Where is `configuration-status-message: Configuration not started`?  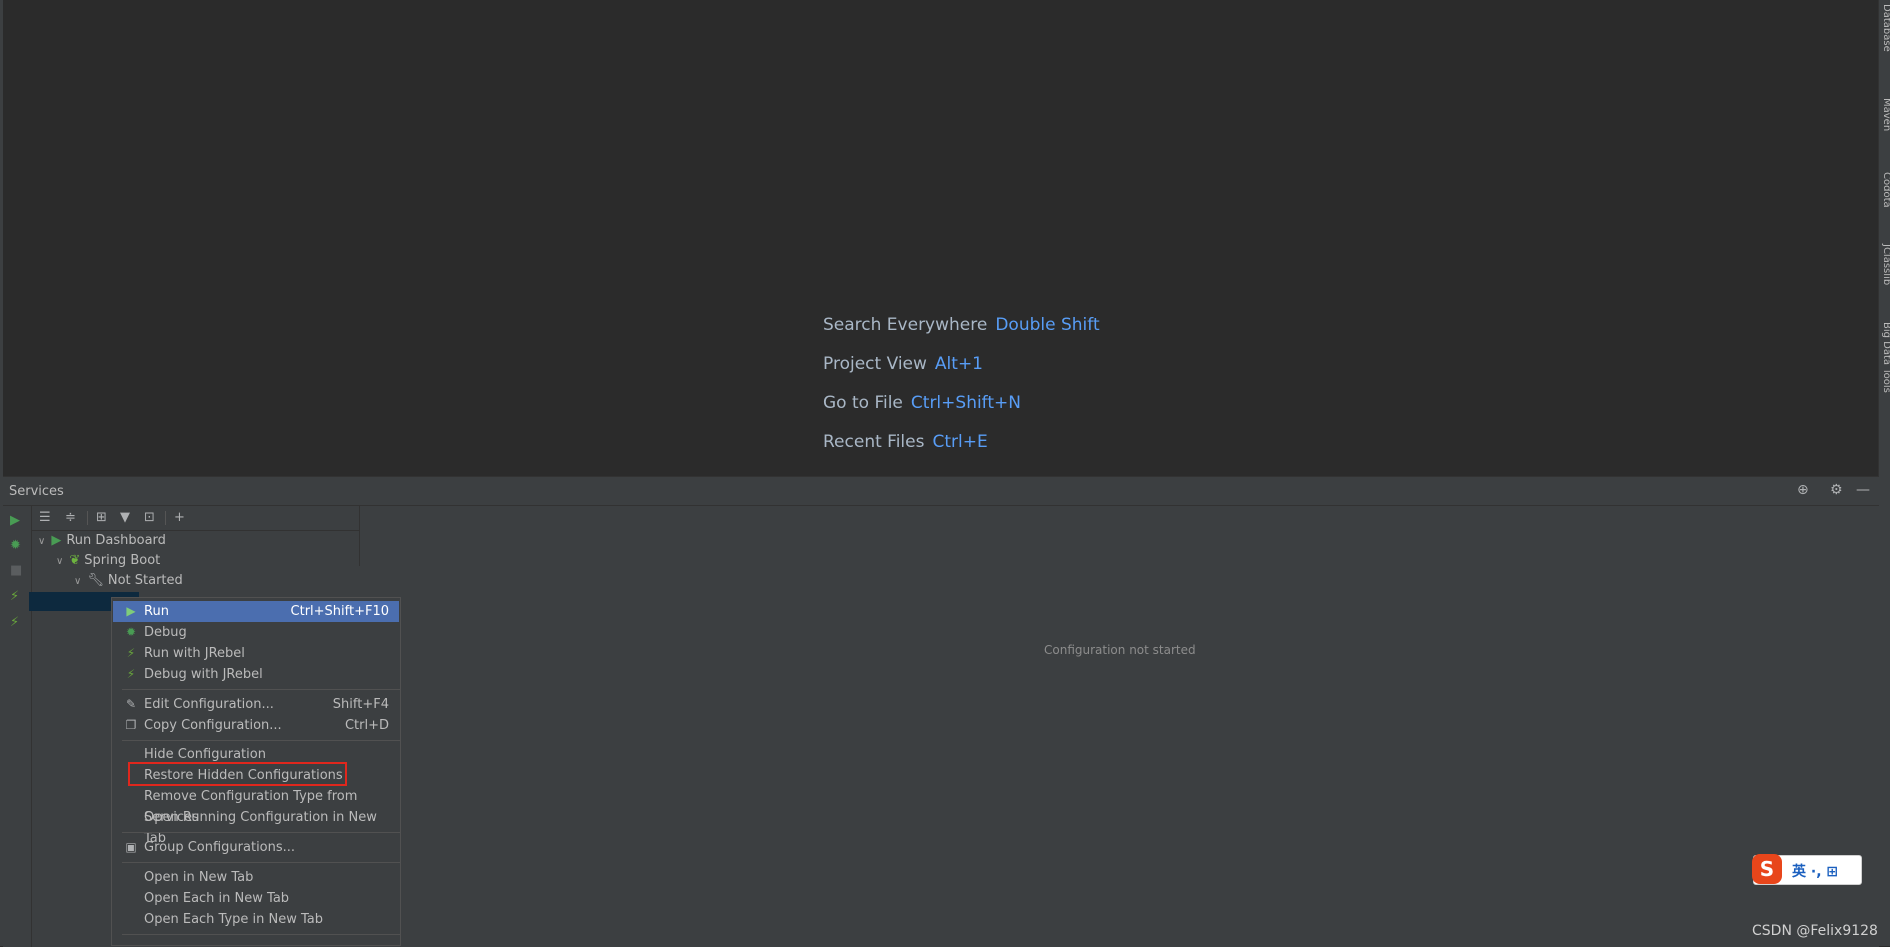 configuration-status-message: Configuration not started is located at coordinates (1120, 650).